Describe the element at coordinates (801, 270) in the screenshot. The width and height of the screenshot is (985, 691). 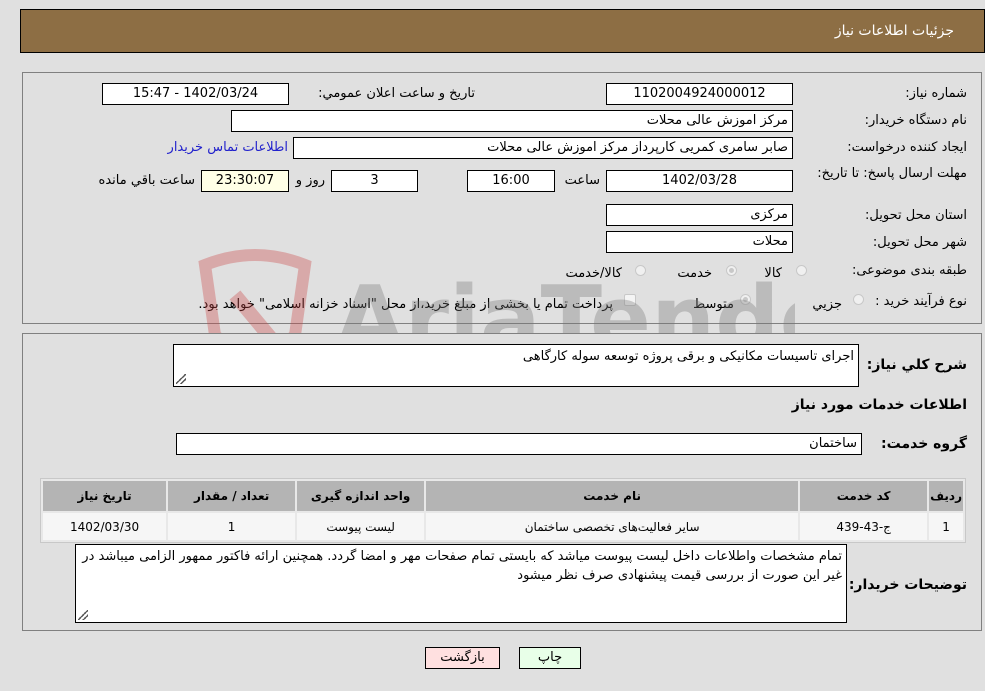
I see `category-radio-goods` at that location.